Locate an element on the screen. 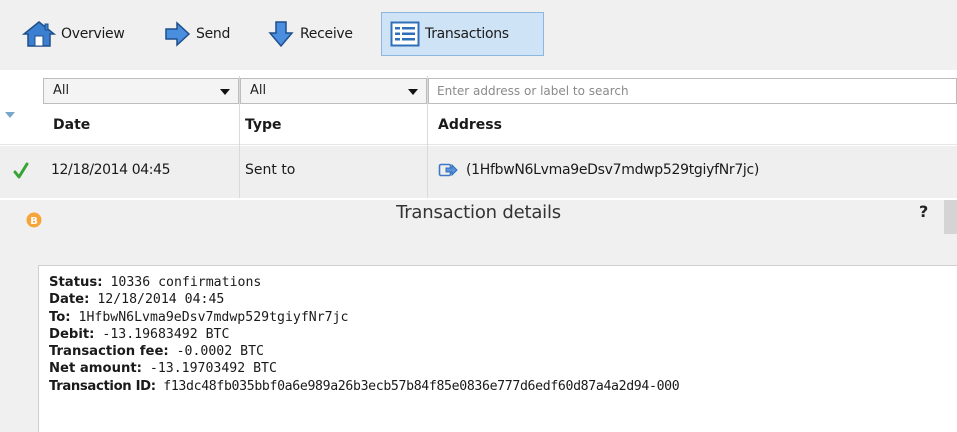  detail-value: 1HfbwN6Lvma9eDsv7mdwp529tgiyfNr7jc is located at coordinates (209, 317).